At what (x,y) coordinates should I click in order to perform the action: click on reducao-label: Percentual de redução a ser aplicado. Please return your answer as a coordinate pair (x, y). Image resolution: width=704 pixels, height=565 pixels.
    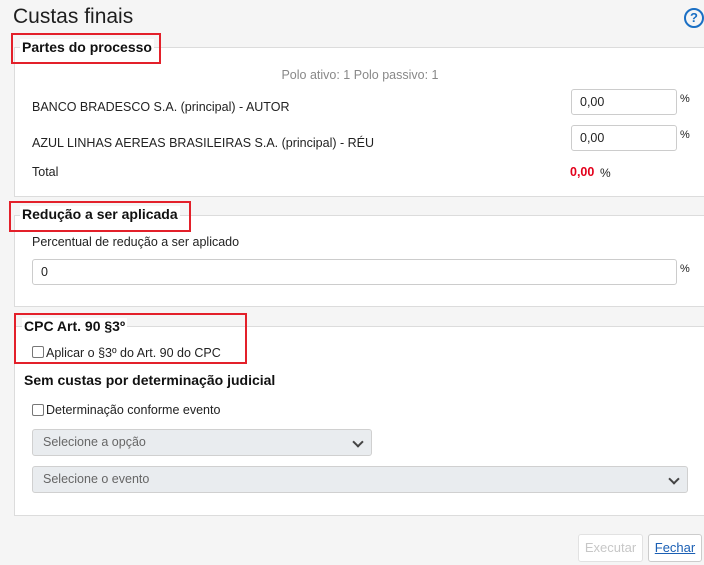
    Looking at the image, I should click on (136, 242).